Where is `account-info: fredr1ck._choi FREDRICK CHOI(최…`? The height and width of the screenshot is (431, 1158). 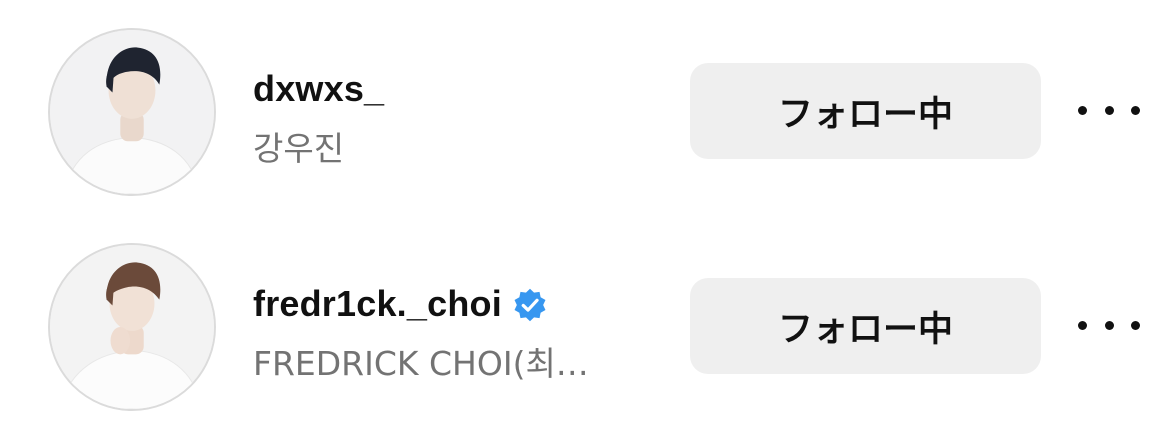 account-info: fredr1ck._choi FREDRICK CHOI(최… is located at coordinates (463, 328).